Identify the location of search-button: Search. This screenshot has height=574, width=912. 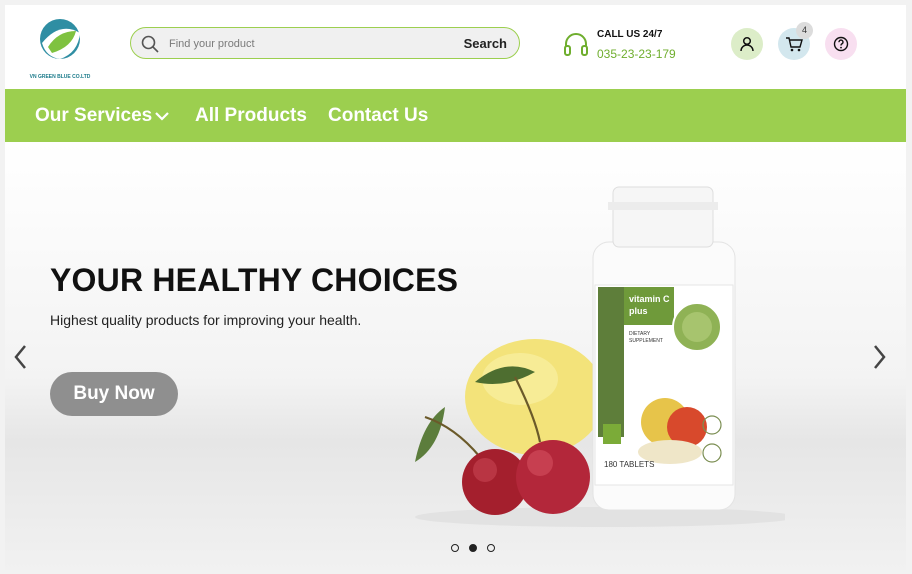
(485, 43).